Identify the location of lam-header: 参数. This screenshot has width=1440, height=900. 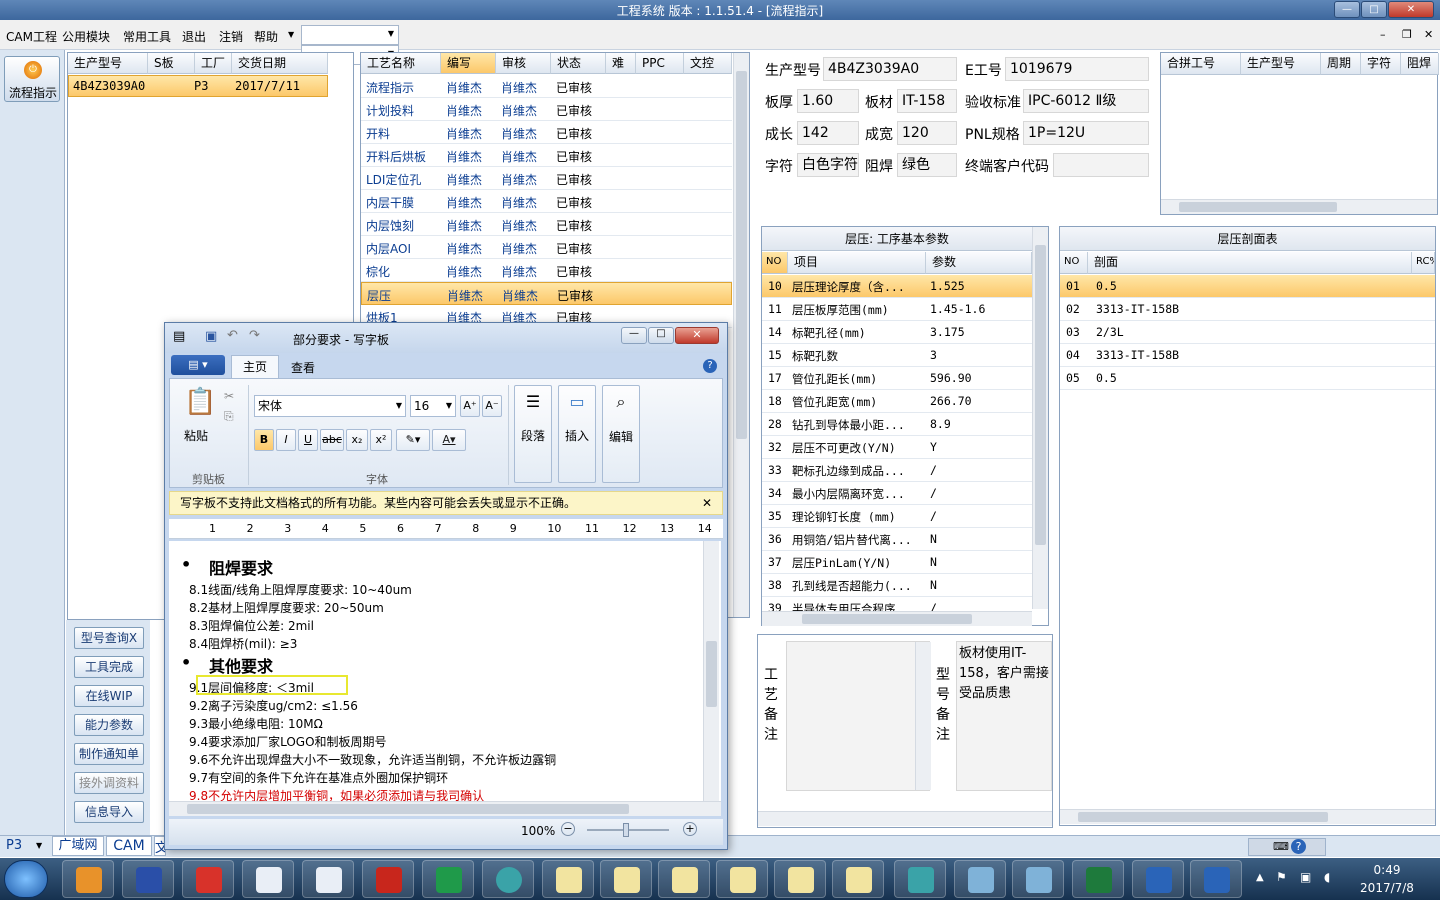
(979, 263).